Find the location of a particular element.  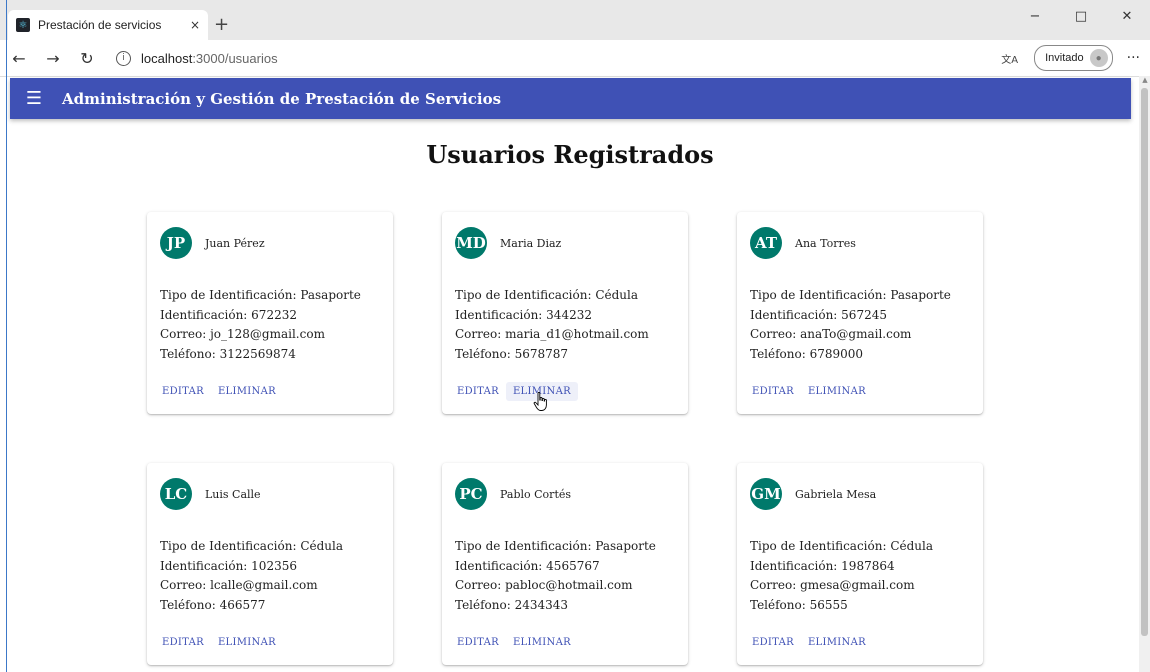

tab-close-icon: × is located at coordinates (195, 25).